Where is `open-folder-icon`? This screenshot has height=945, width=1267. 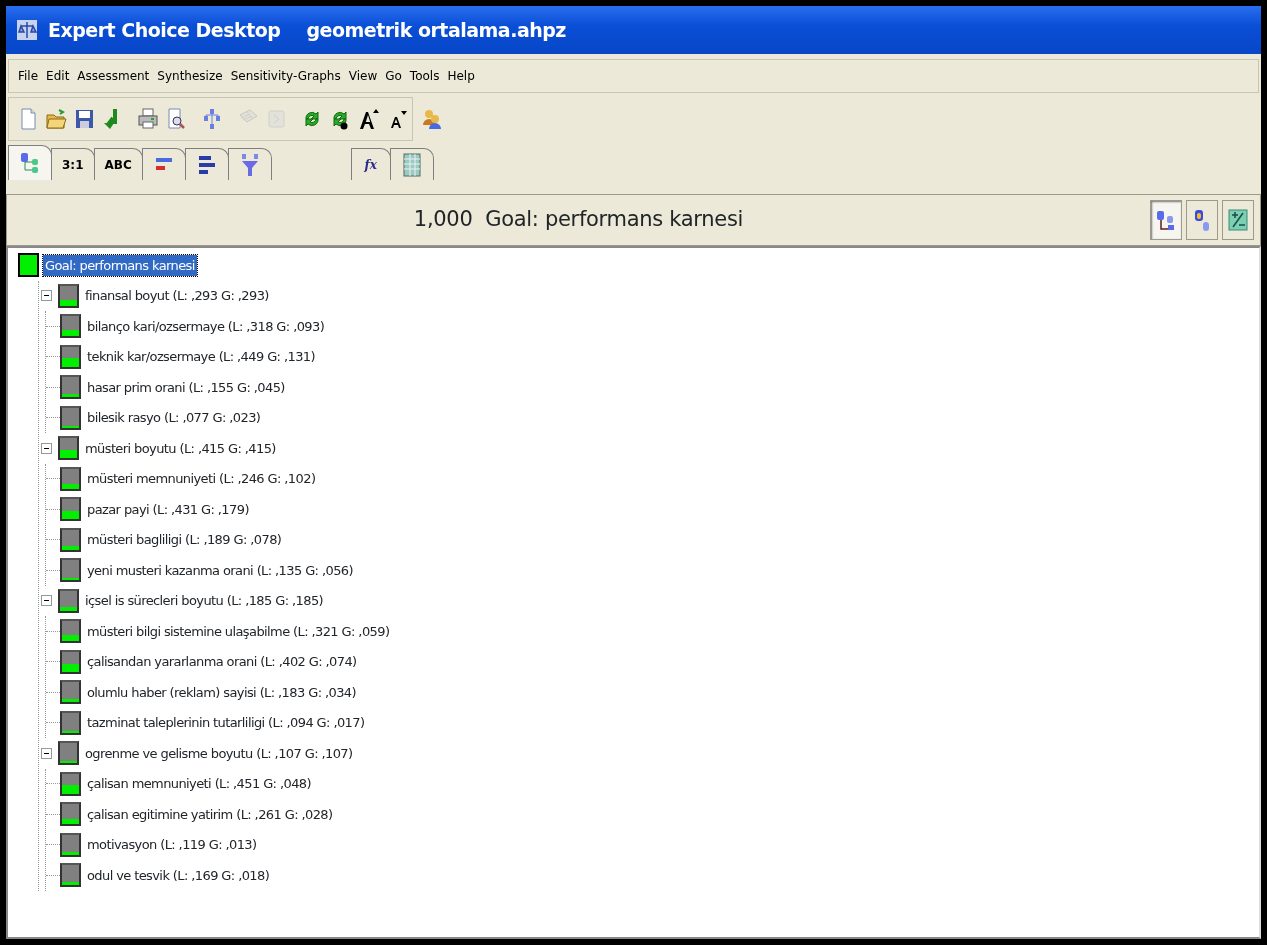
open-folder-icon is located at coordinates (56, 119).